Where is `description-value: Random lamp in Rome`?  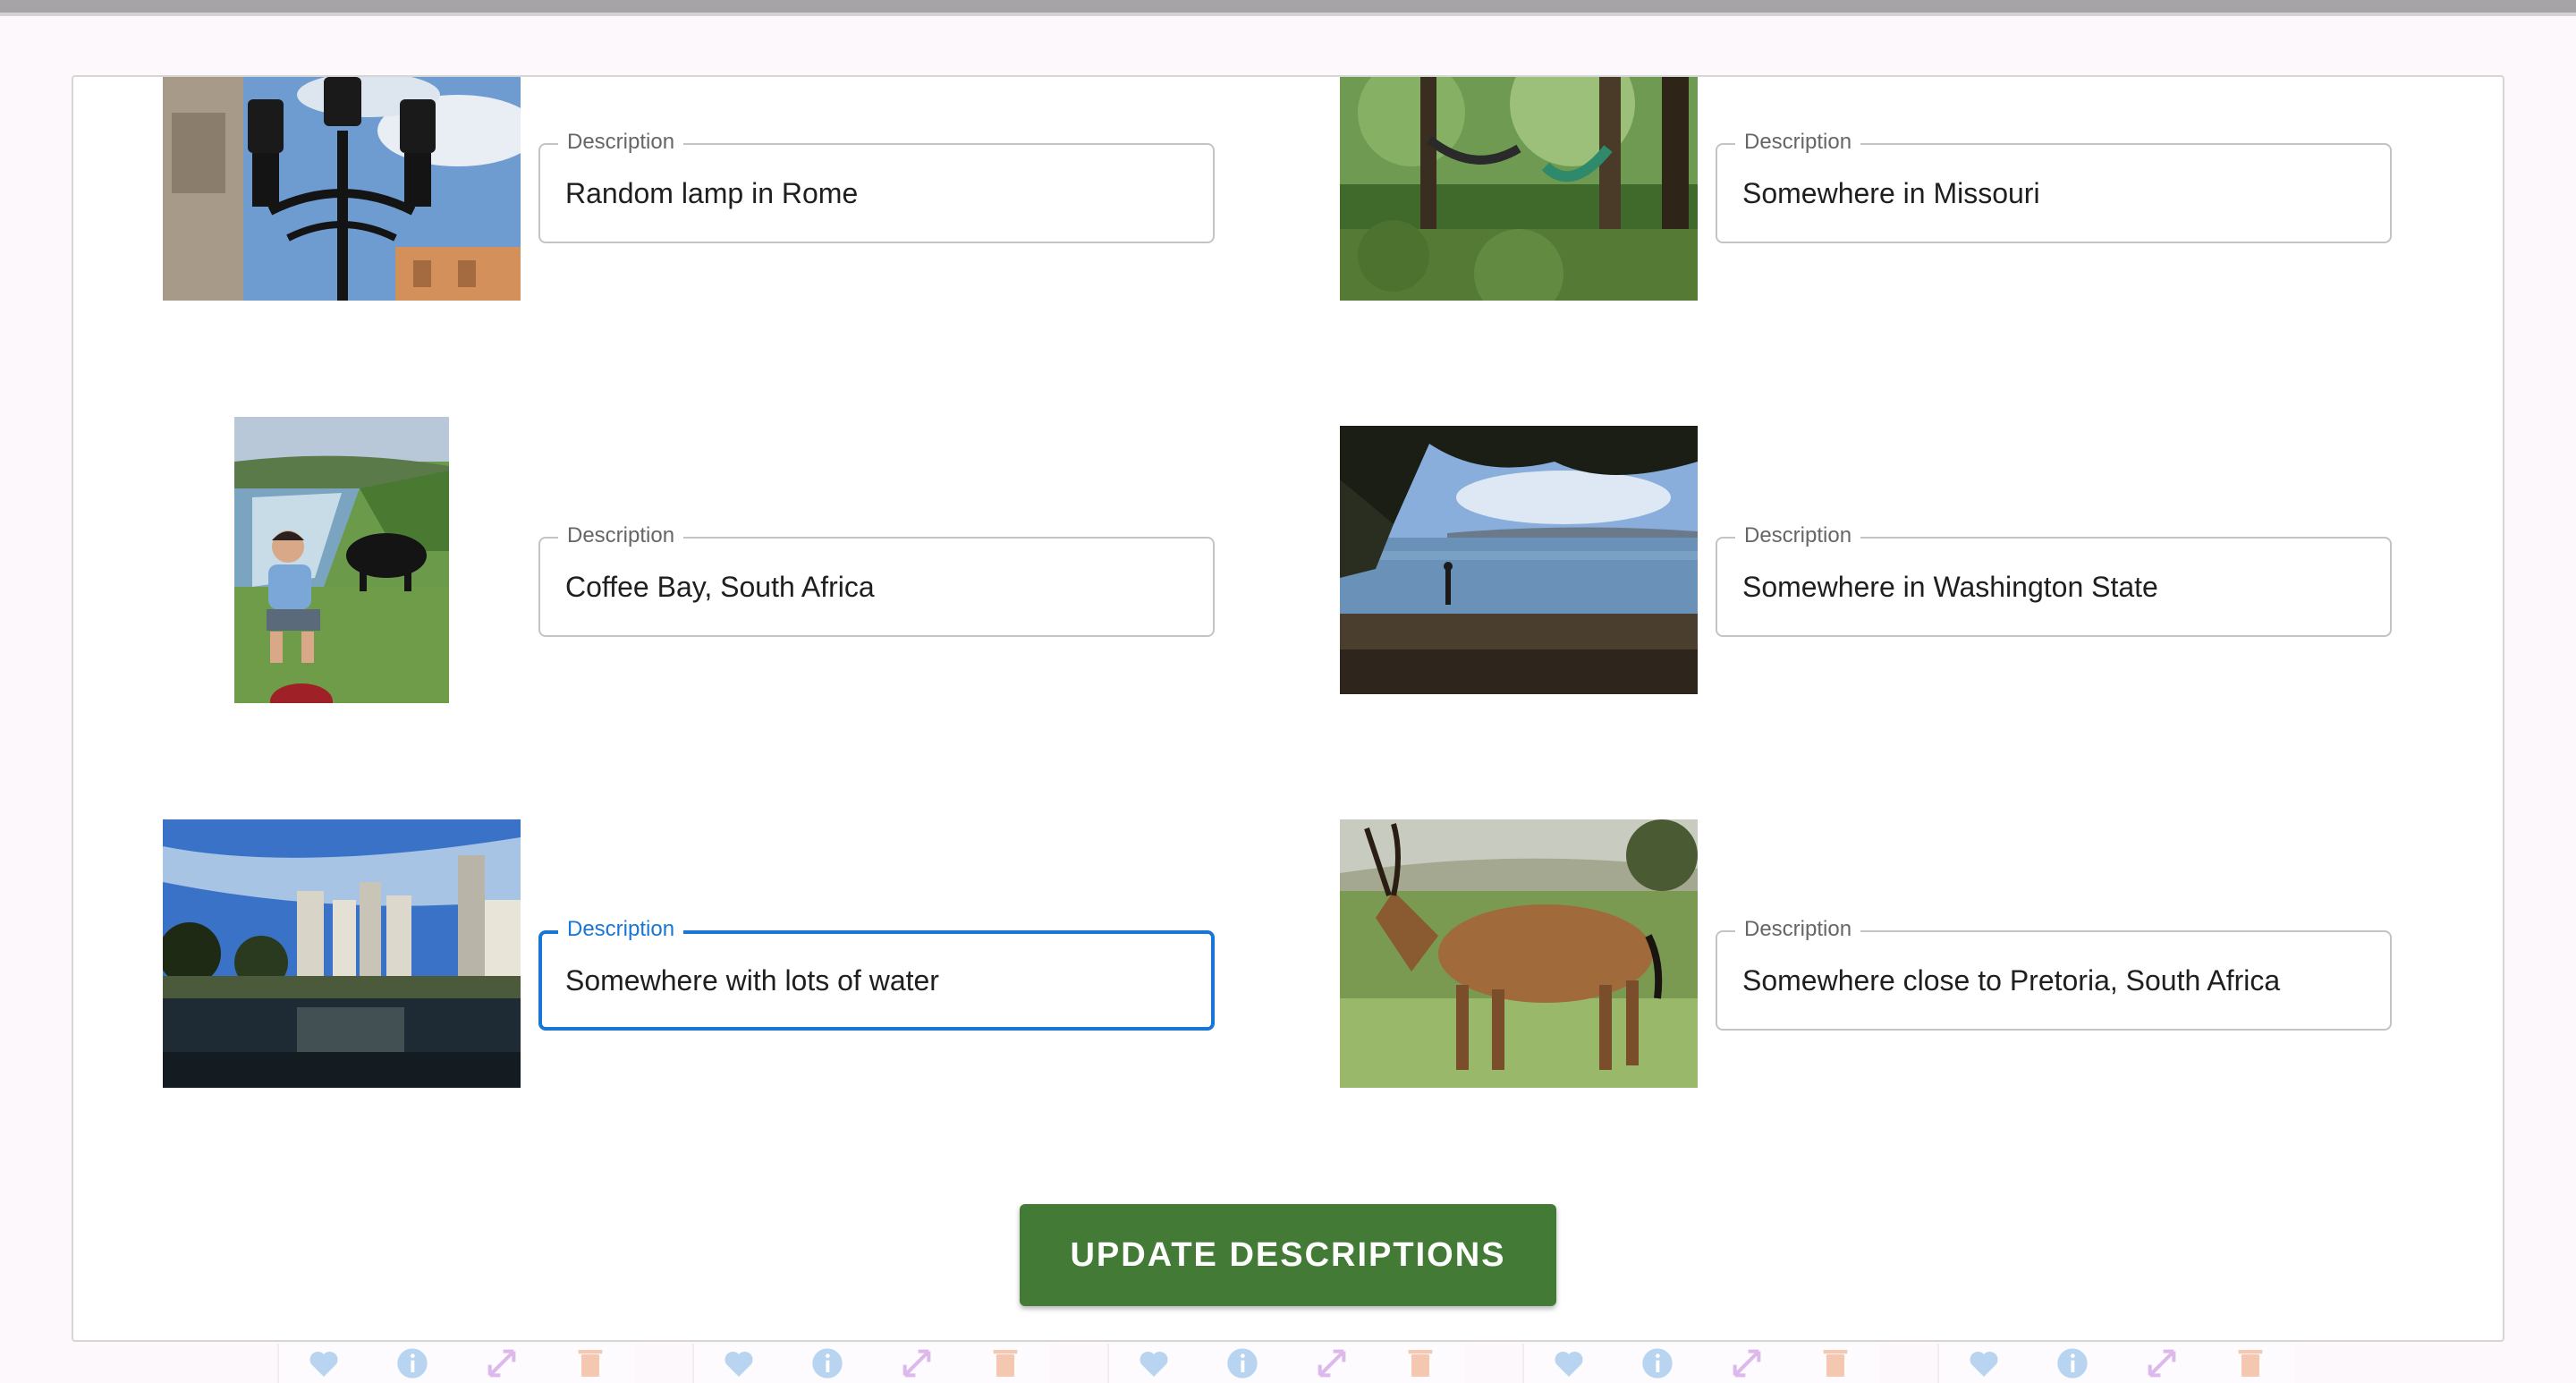 description-value: Random lamp in Rome is located at coordinates (711, 194).